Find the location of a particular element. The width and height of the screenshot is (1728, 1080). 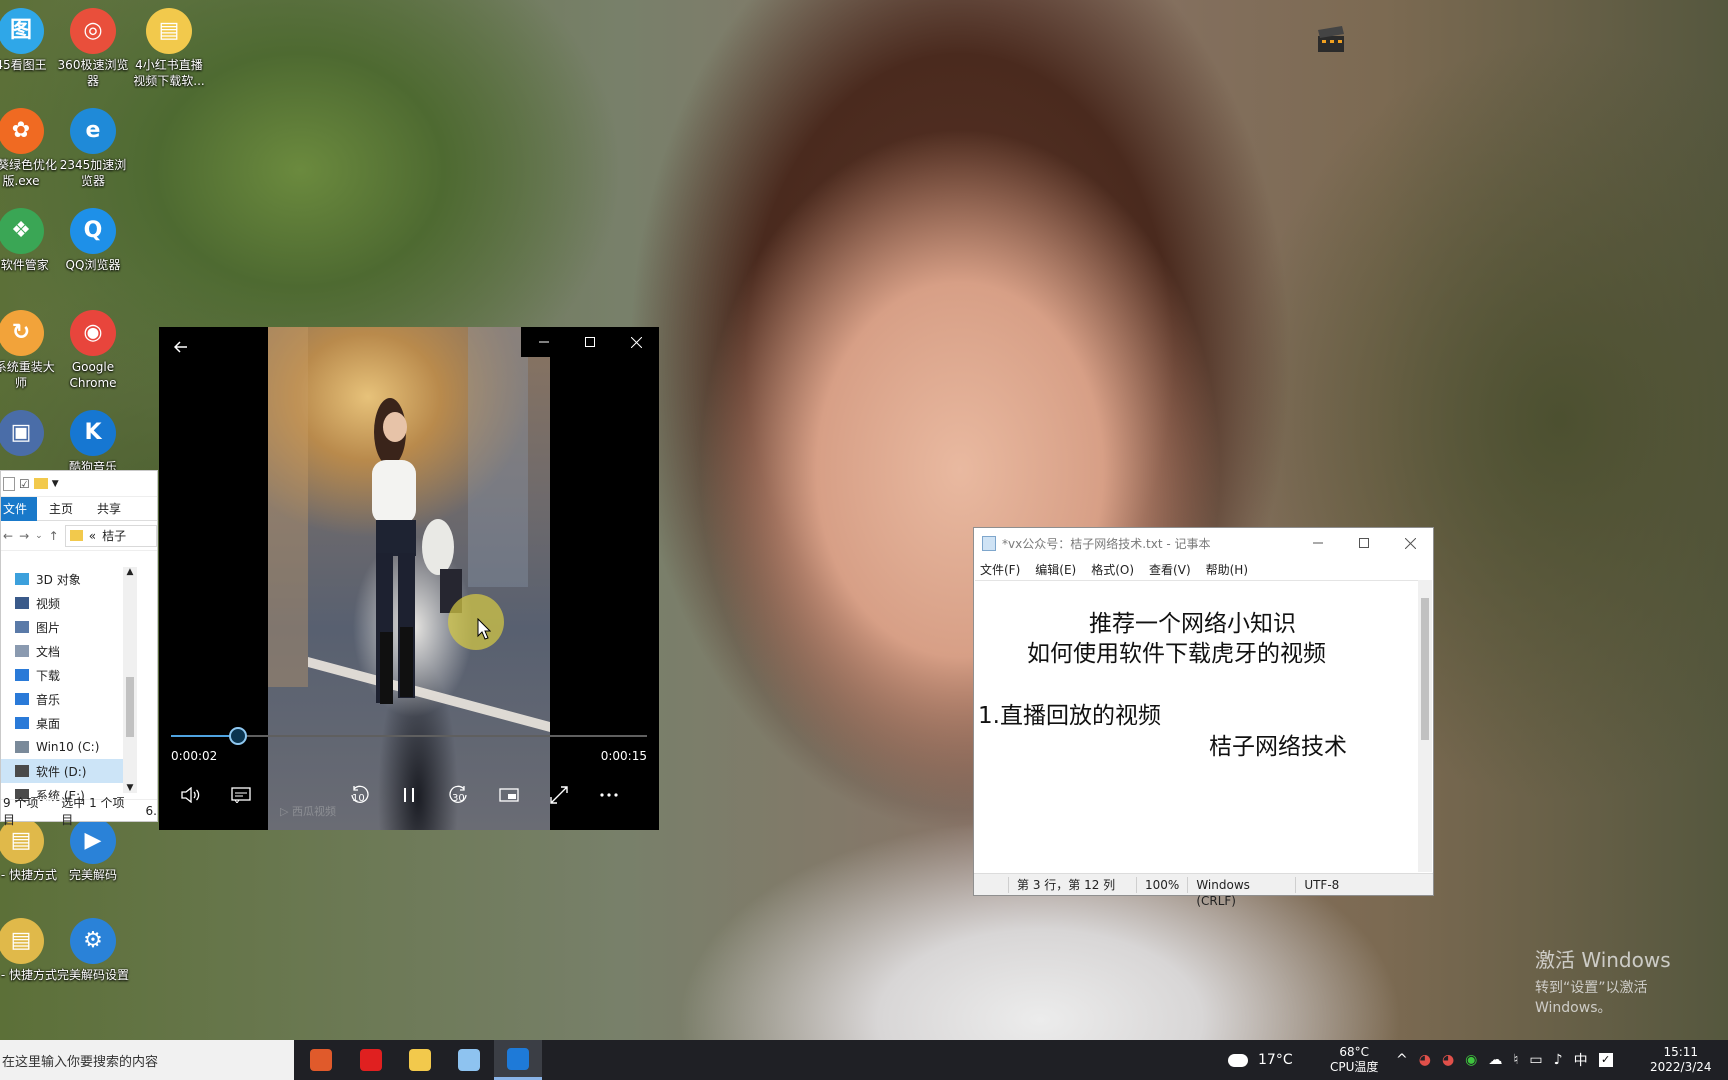

tree-item: 桌面 is located at coordinates (62, 723).